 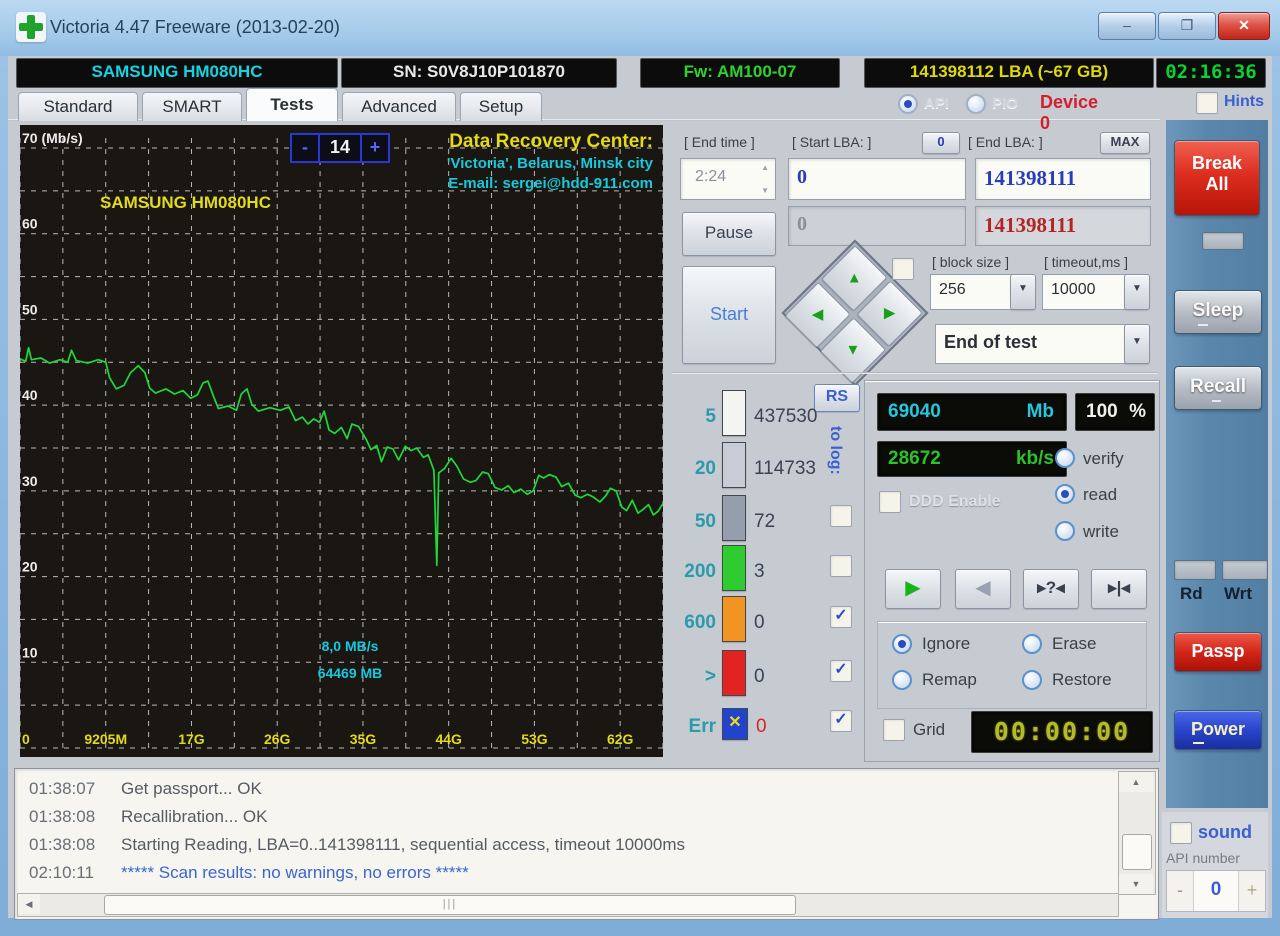 I want to click on end-time-spinner: 2:24 ▲ ▼, so click(x=728, y=179).